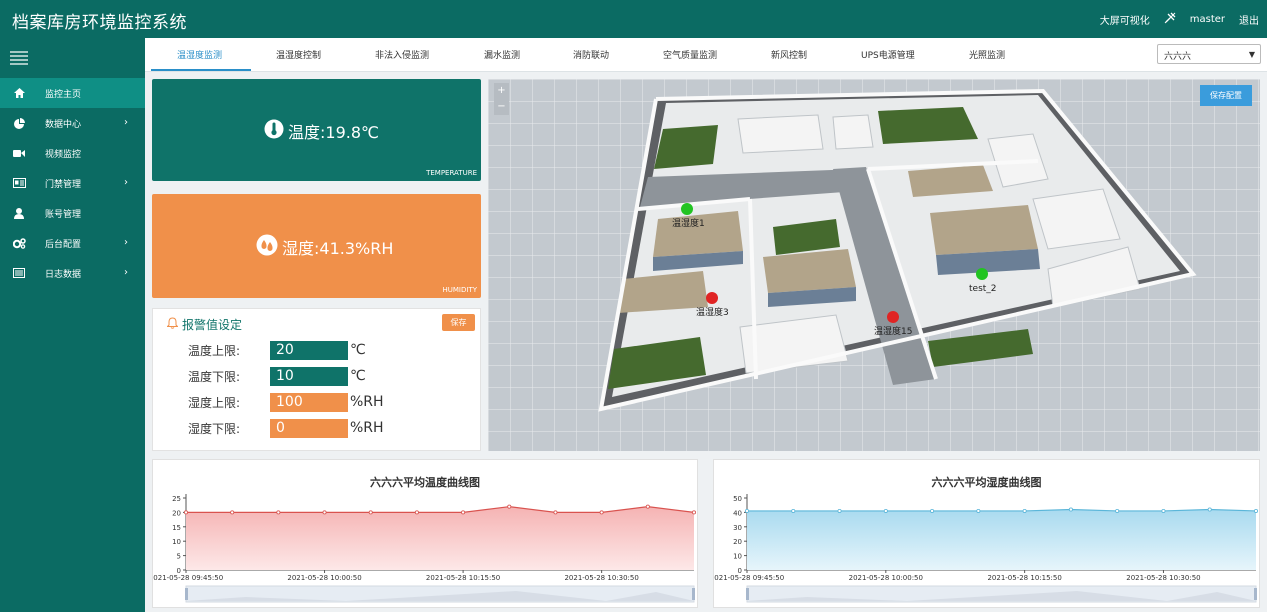 Image resolution: width=1267 pixels, height=612 pixels. Describe the element at coordinates (458, 322) in the screenshot. I see `alarm-save-button: 保存` at that location.